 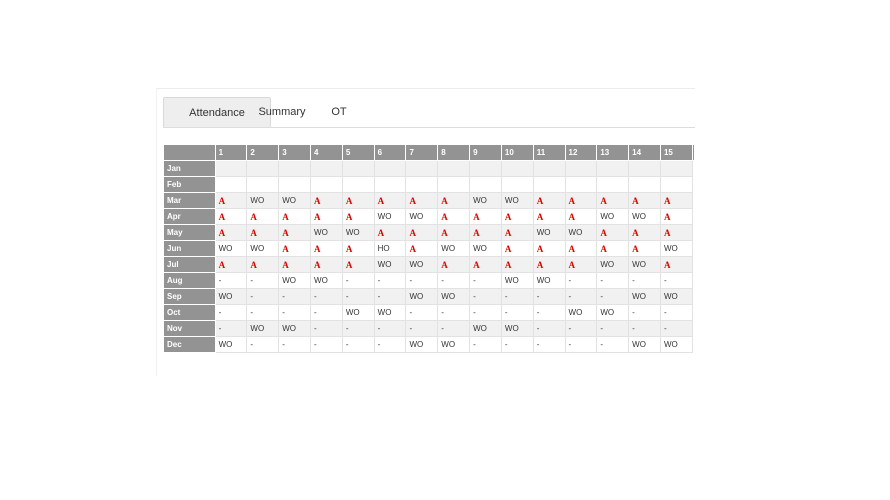 What do you see at coordinates (390, 248) in the screenshot?
I see `attendance-cell: HO` at bounding box center [390, 248].